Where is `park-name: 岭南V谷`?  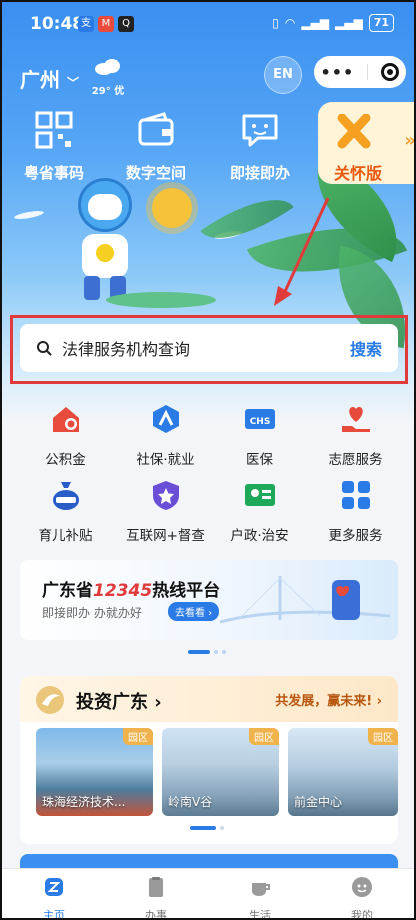
park-name: 岭南V谷 is located at coordinates (190, 802).